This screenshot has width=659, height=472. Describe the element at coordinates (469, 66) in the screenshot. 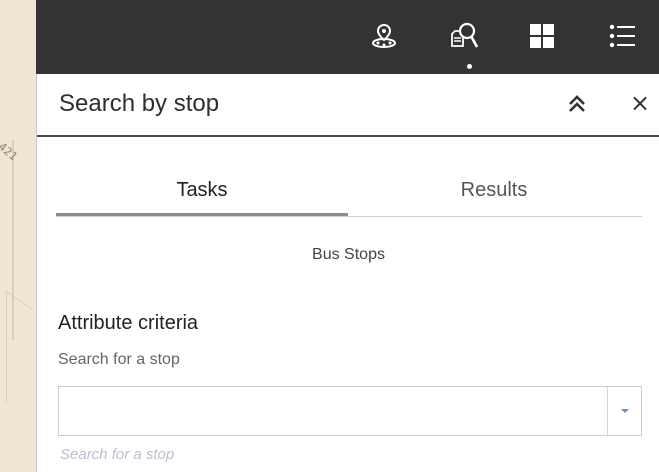

I see `active-tool-indicator` at that location.